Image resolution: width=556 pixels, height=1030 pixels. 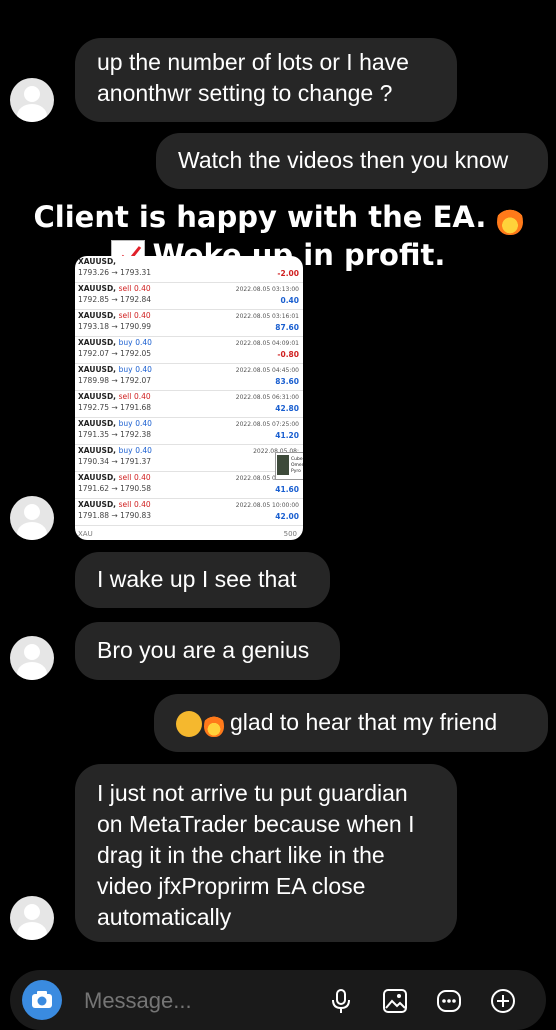 What do you see at coordinates (267, 343) in the screenshot?
I see `trade-date: 2022.08.05 04:09:01` at bounding box center [267, 343].